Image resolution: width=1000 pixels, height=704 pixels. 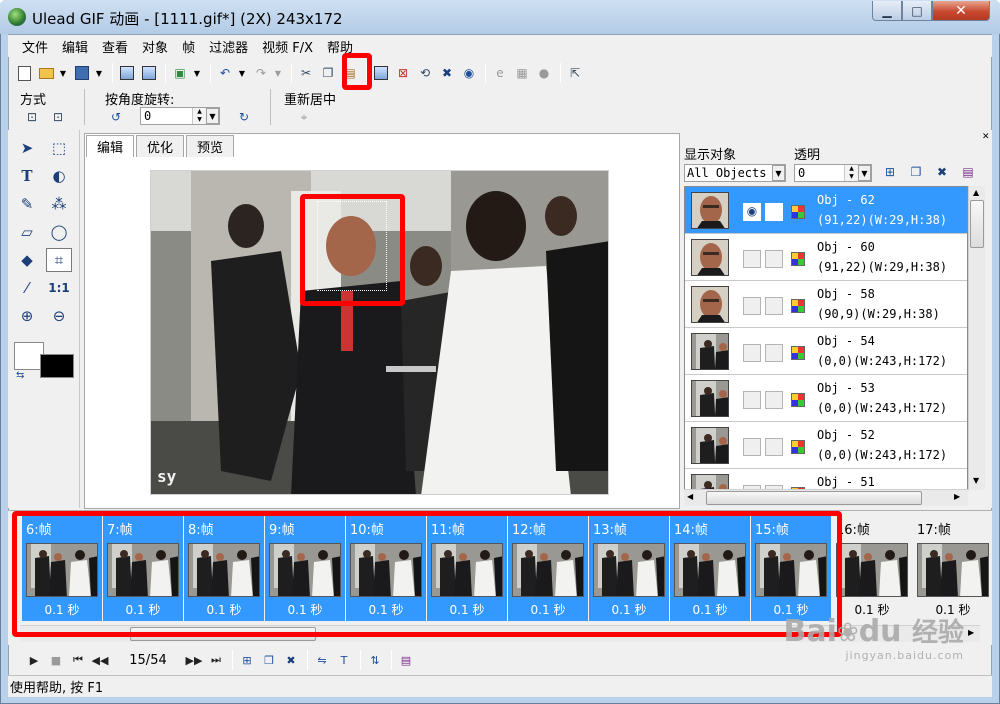 I want to click on rotate-angle-spinner: 0 ▲ ▼ ▼, so click(x=180, y=116).